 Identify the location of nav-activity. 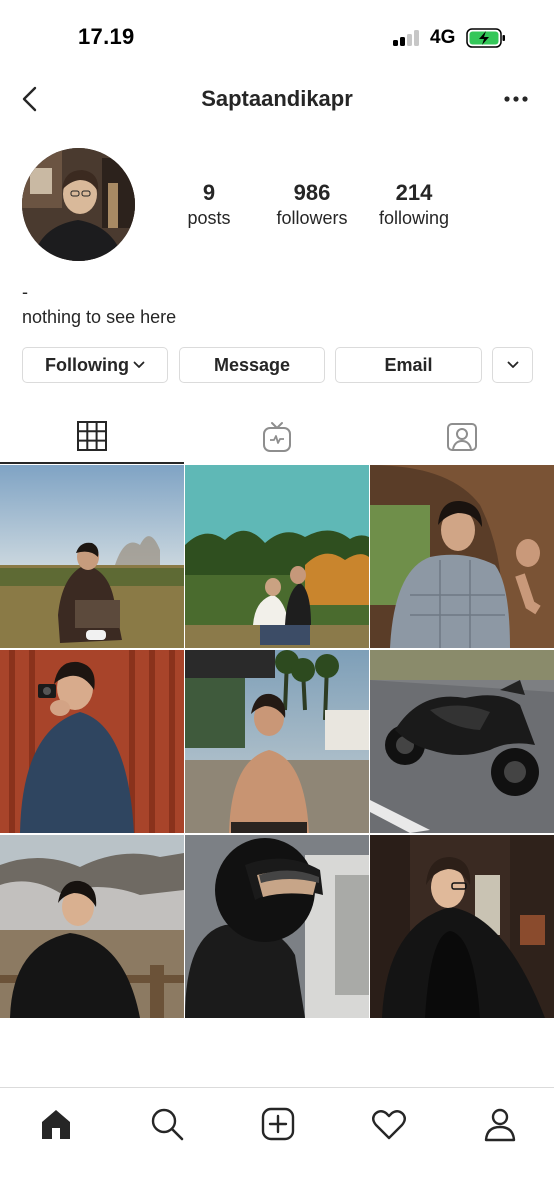
(389, 1124).